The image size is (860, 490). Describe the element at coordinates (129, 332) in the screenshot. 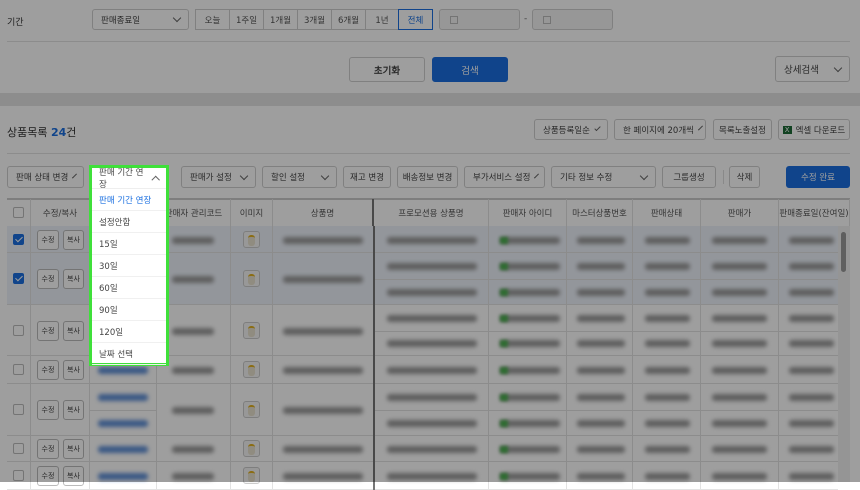

I see `dropdown-option: 120일` at that location.